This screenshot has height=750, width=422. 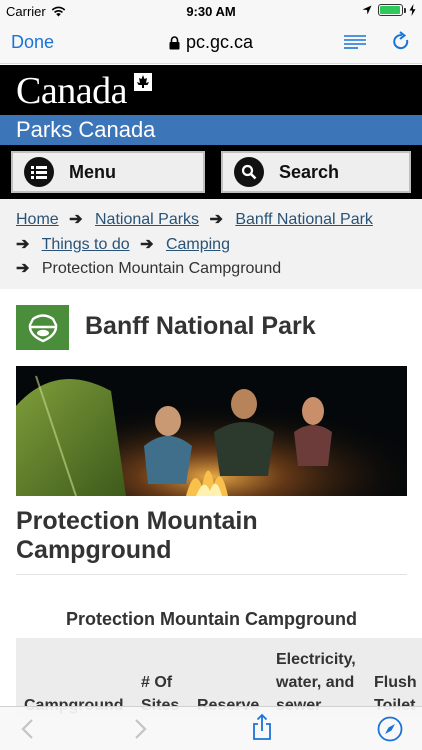 What do you see at coordinates (198, 244) in the screenshot?
I see `breadcrumb-camping: Camping` at bounding box center [198, 244].